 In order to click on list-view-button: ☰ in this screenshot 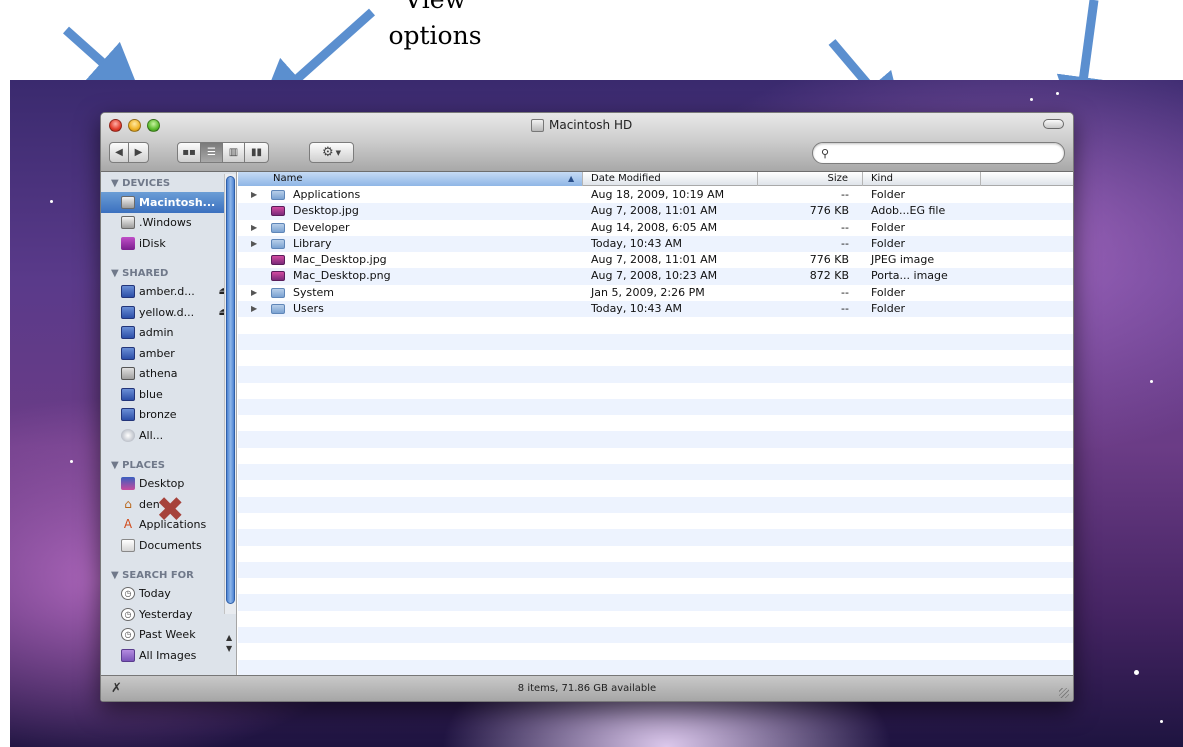, I will do `click(212, 152)`.